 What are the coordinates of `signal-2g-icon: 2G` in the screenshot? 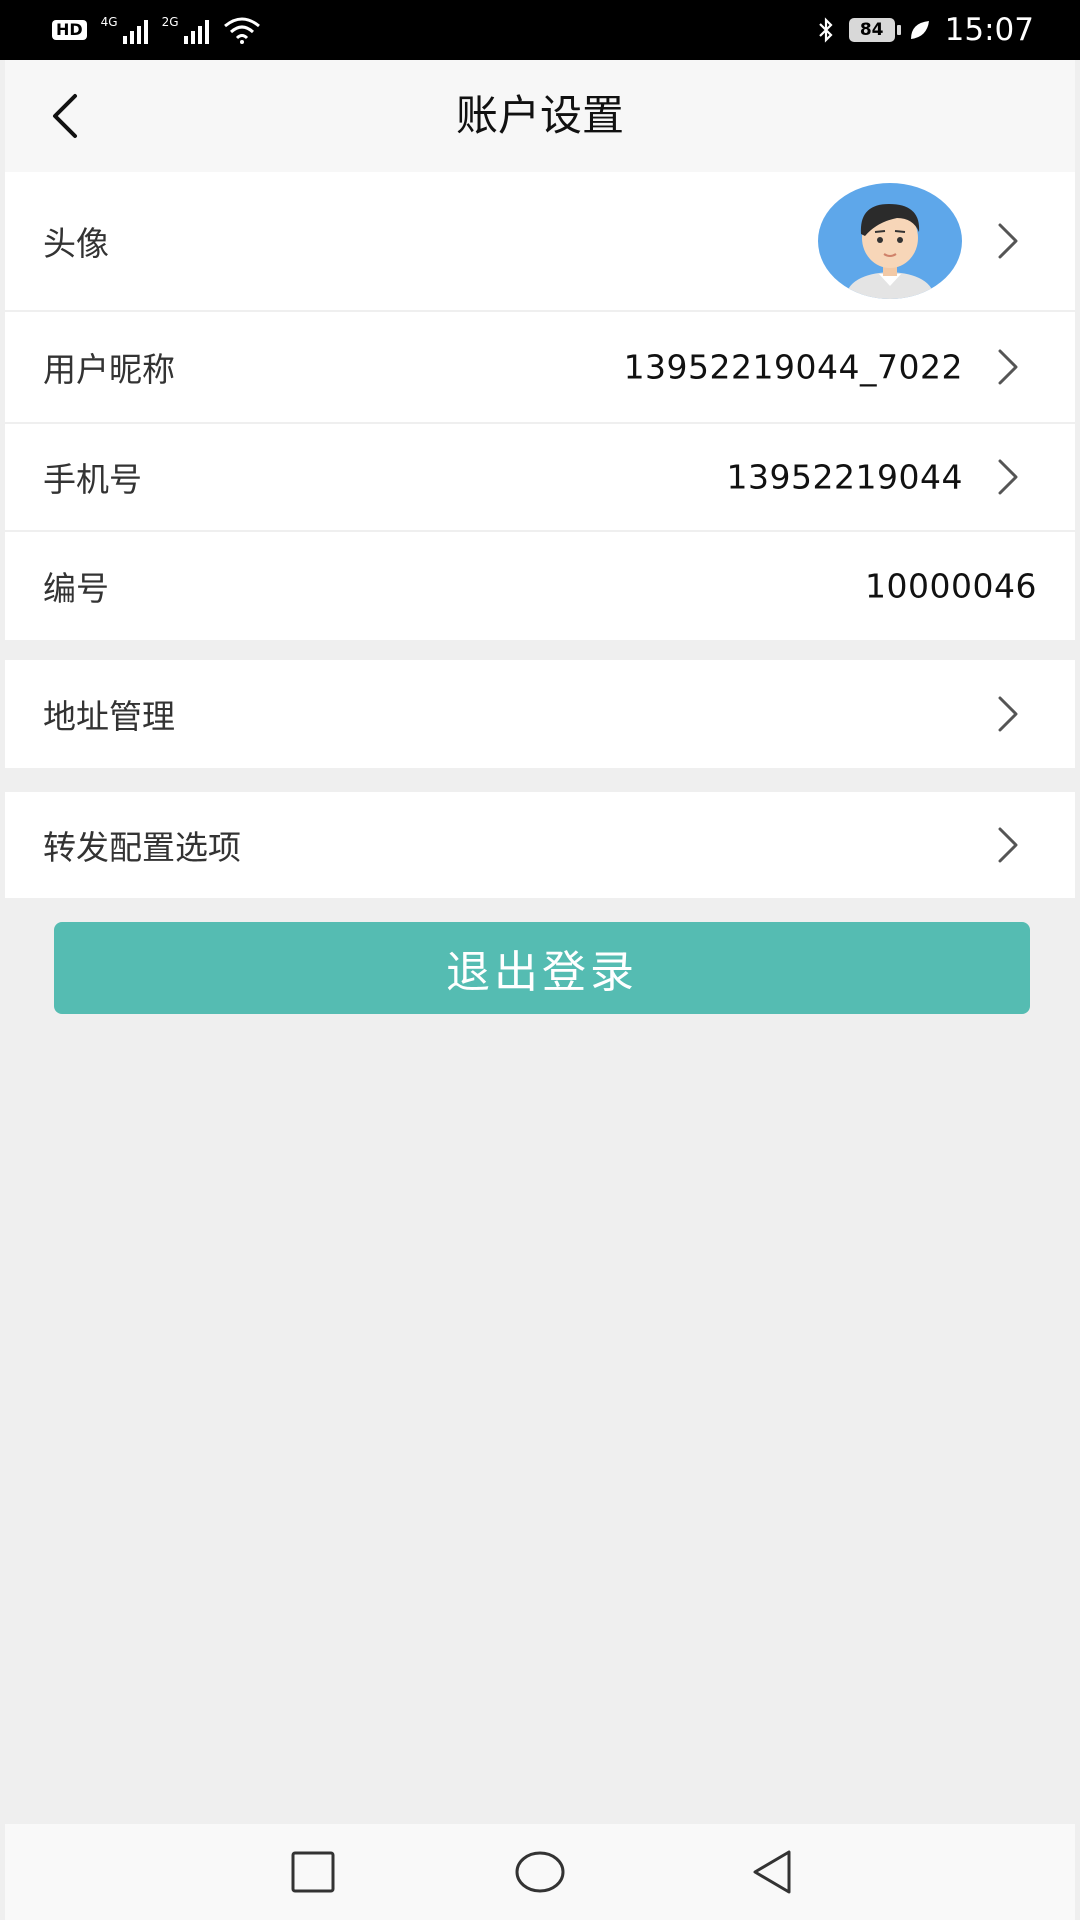 It's located at (185, 30).